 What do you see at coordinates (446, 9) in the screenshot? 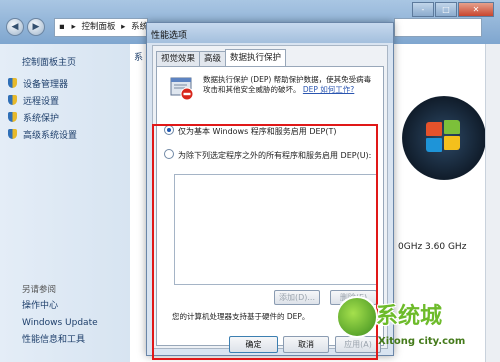
I see `maximize-button: □` at bounding box center [446, 9].